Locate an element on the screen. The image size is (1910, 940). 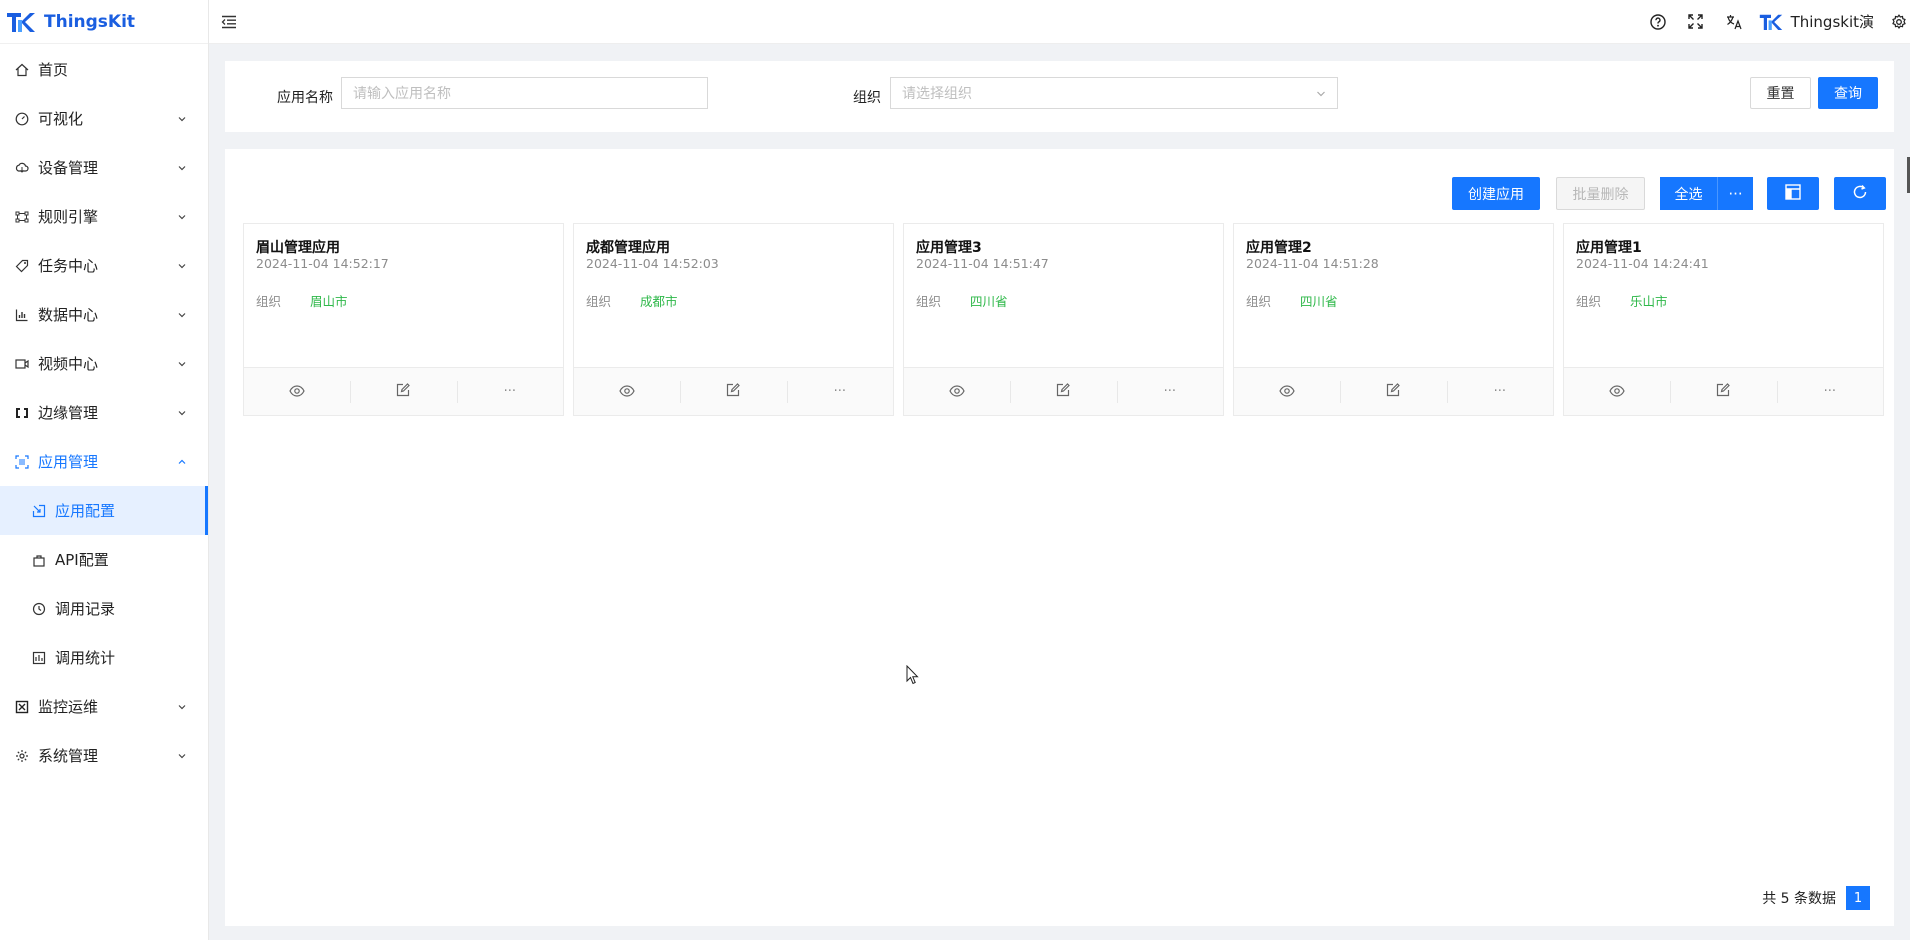
refresh-button is located at coordinates (1860, 193).